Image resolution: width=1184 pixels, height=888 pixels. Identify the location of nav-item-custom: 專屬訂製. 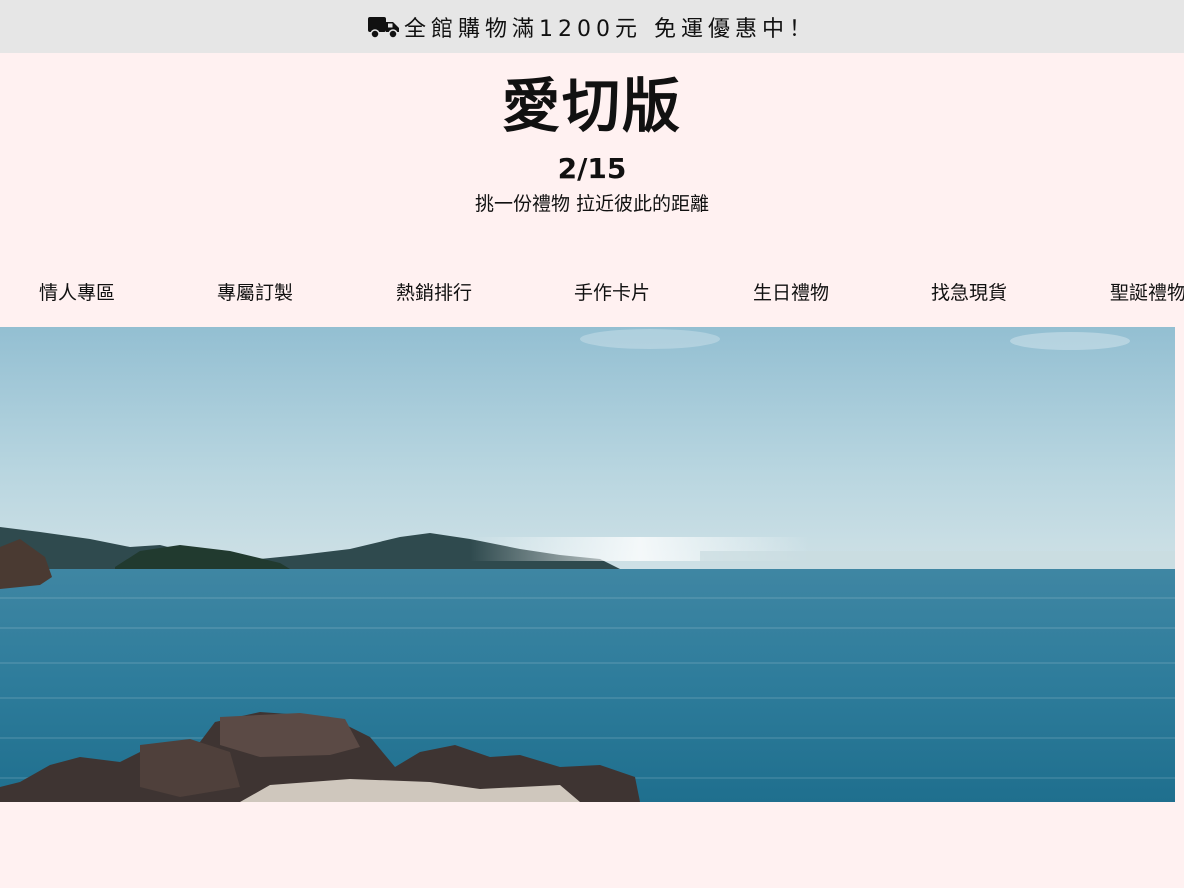
(255, 293).